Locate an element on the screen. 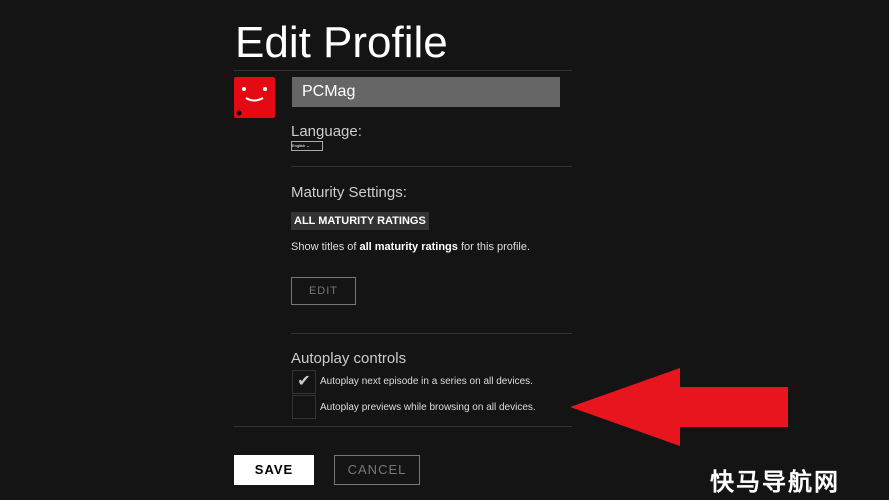  avatar is located at coordinates (254, 97).